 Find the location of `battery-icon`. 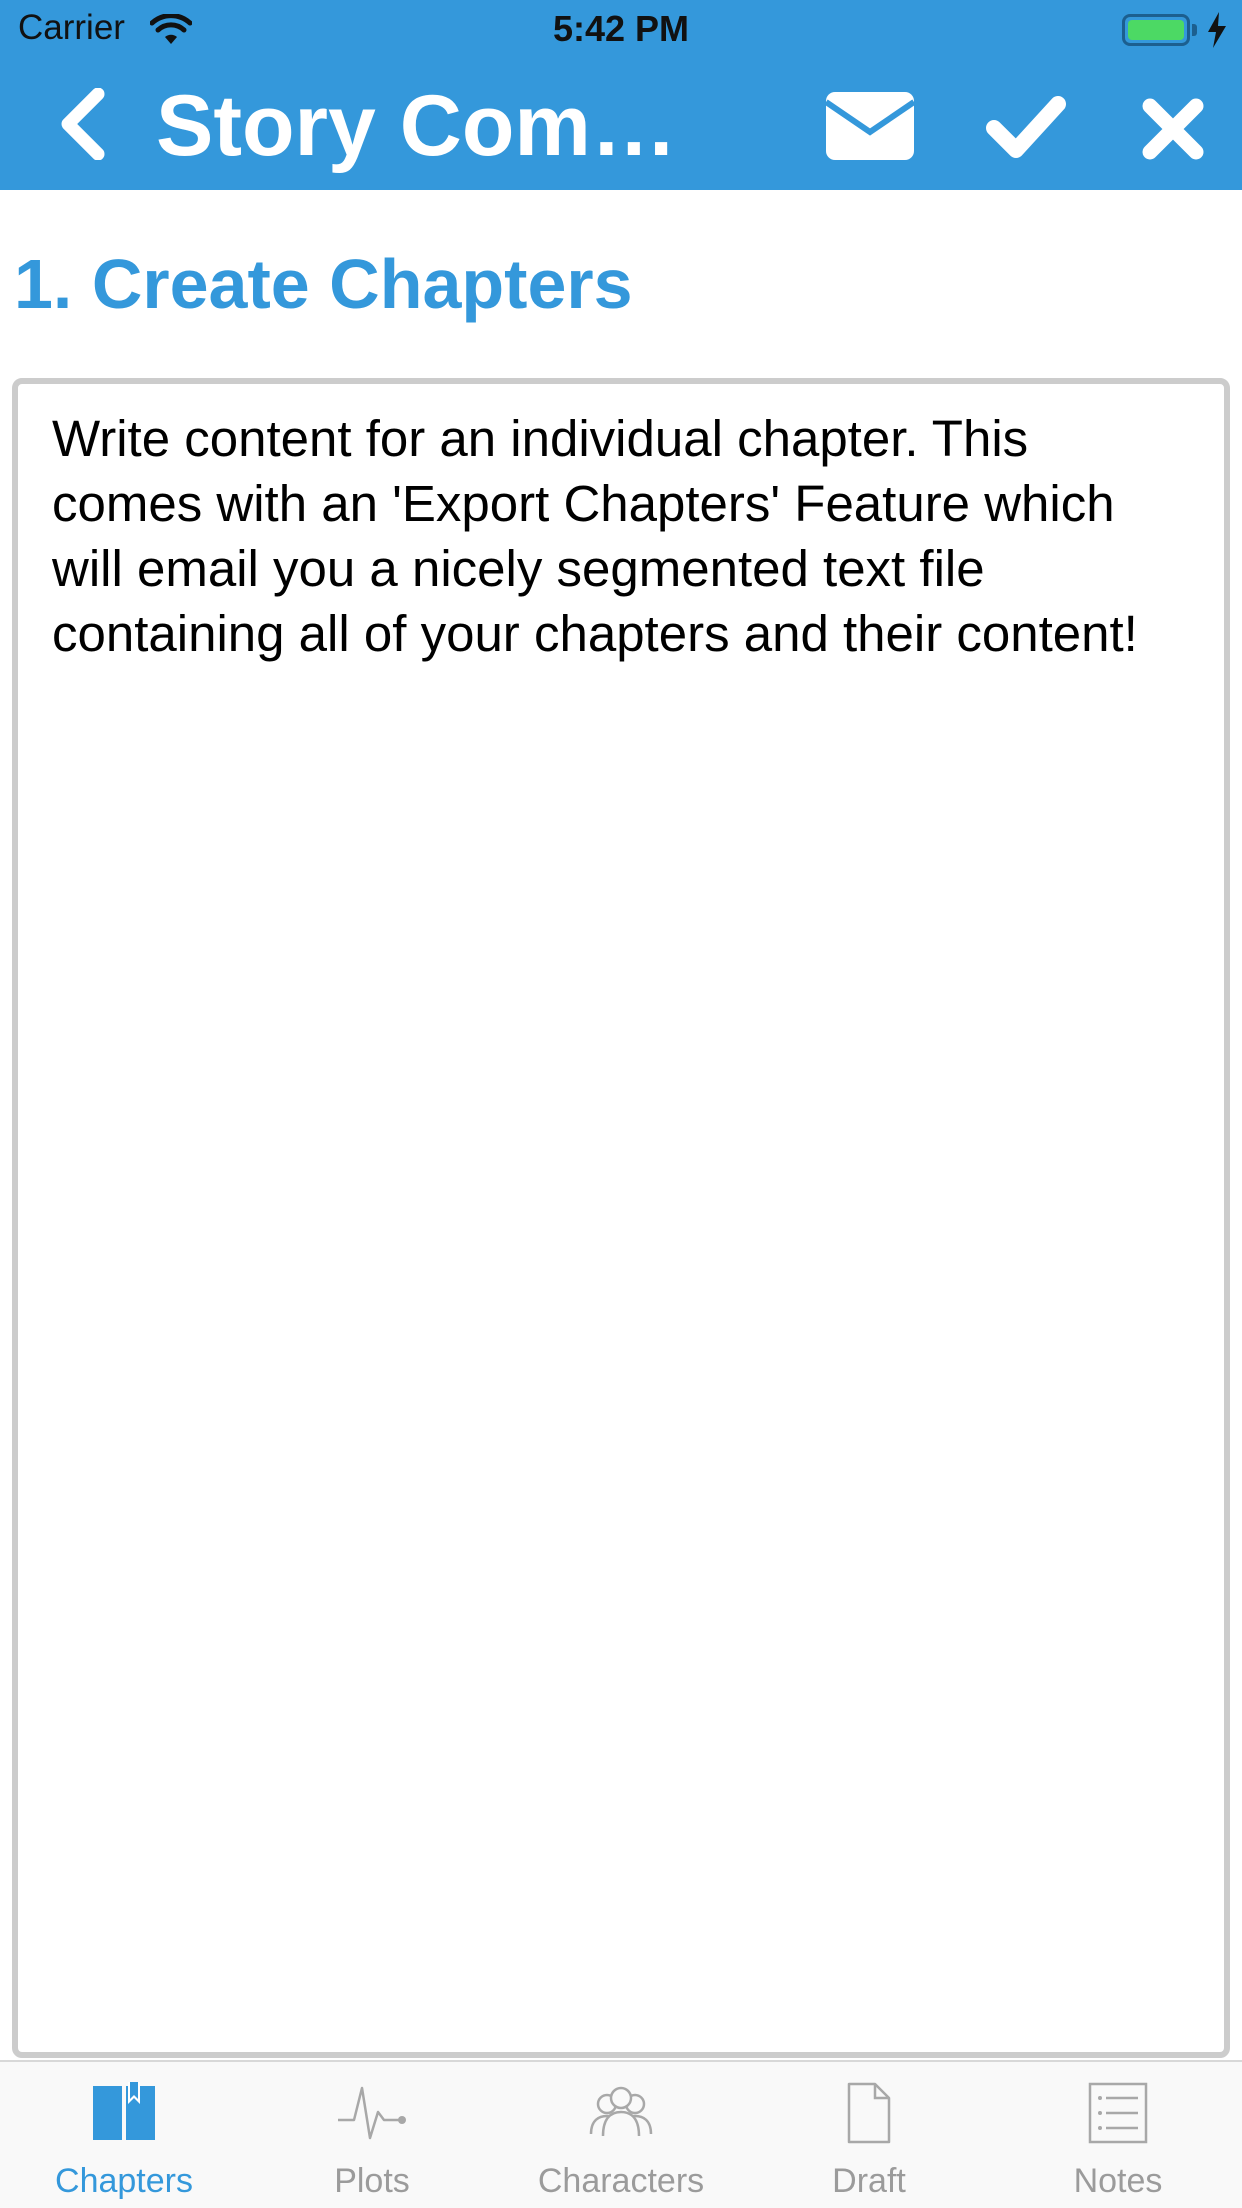

battery-icon is located at coordinates (1156, 30).